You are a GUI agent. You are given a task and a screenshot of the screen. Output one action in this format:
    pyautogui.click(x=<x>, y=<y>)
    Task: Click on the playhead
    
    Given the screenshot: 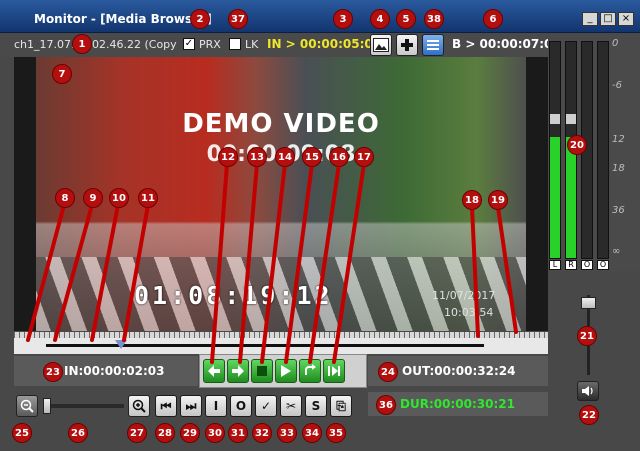 What is the action you would take?
    pyautogui.click(x=120, y=344)
    